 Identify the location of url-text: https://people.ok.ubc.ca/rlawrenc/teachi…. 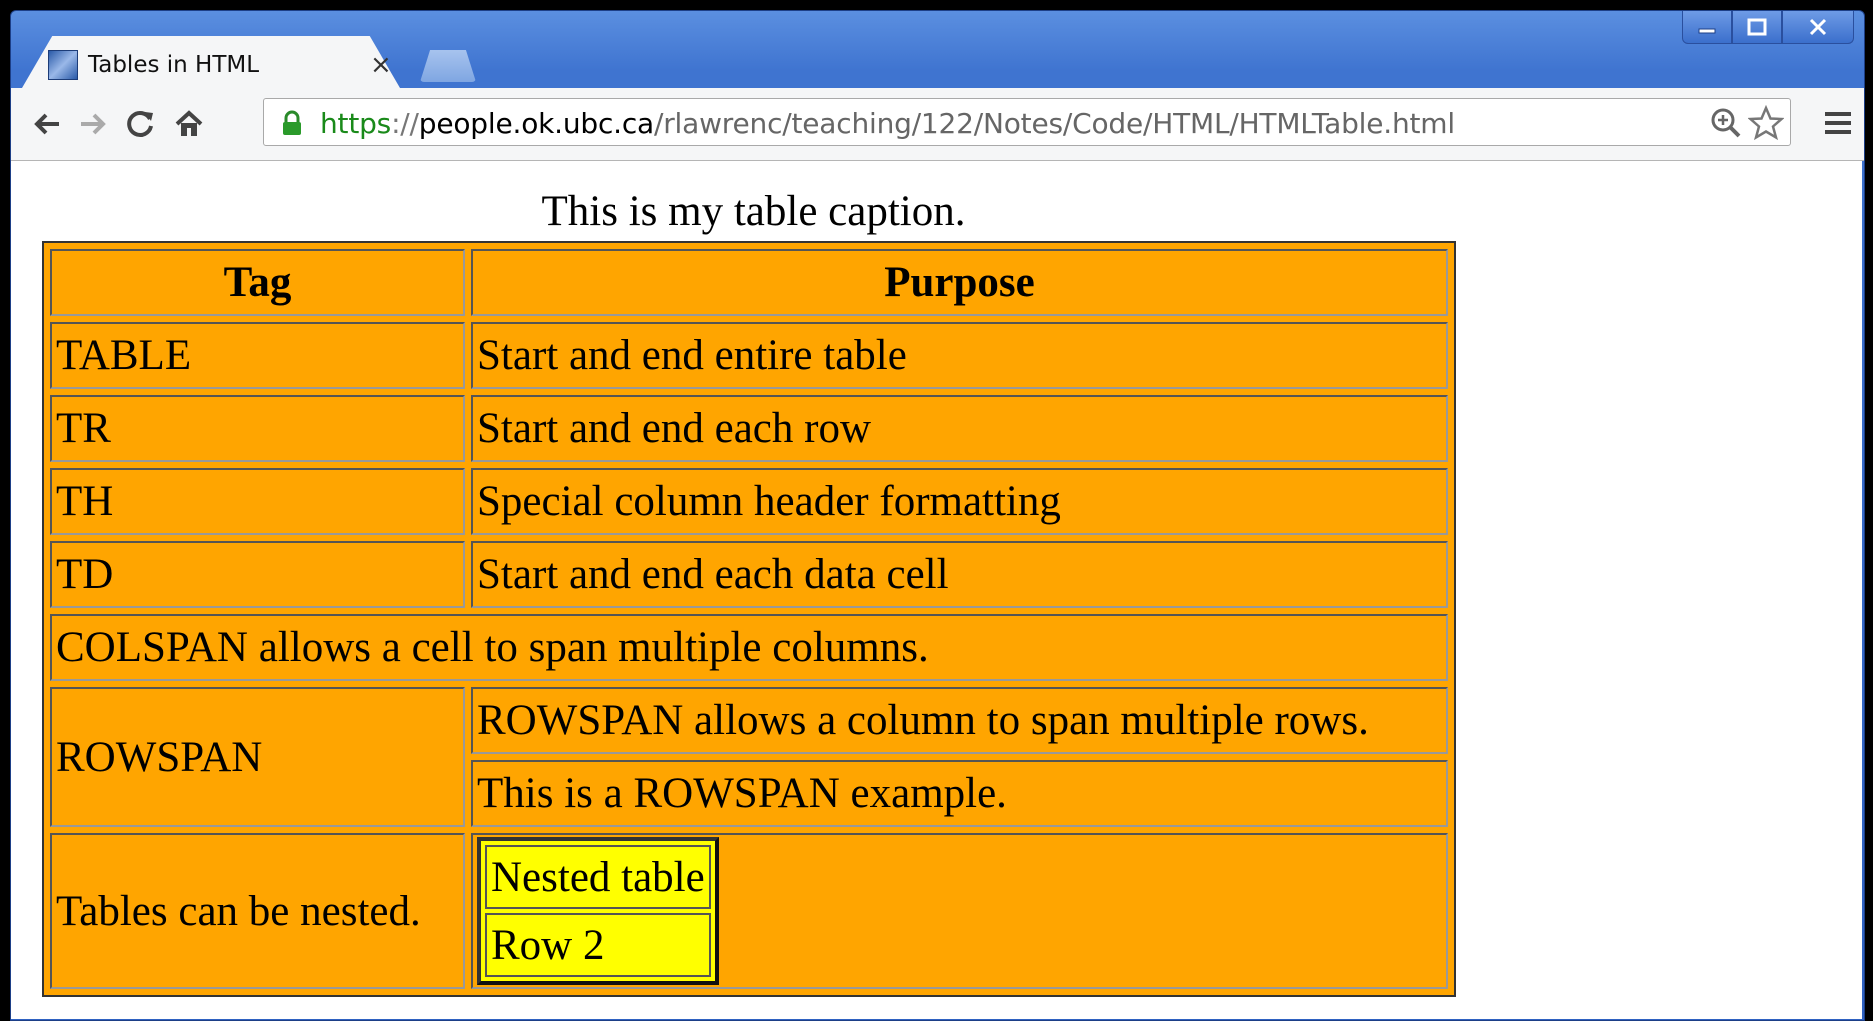
(887, 123).